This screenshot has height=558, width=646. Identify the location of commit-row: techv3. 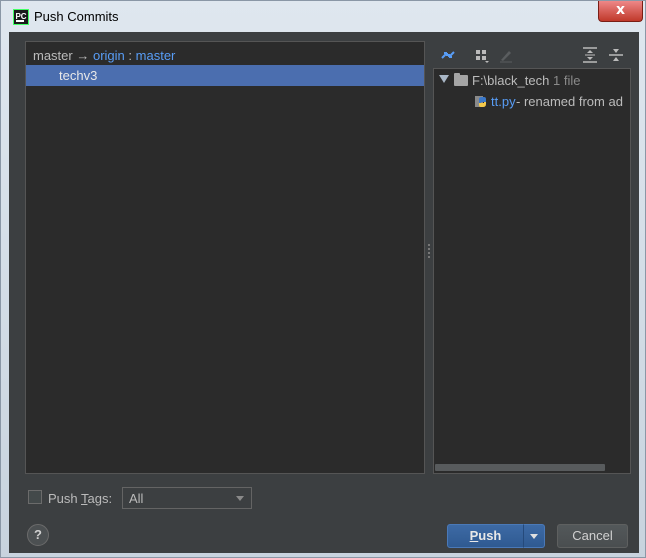
(225, 75).